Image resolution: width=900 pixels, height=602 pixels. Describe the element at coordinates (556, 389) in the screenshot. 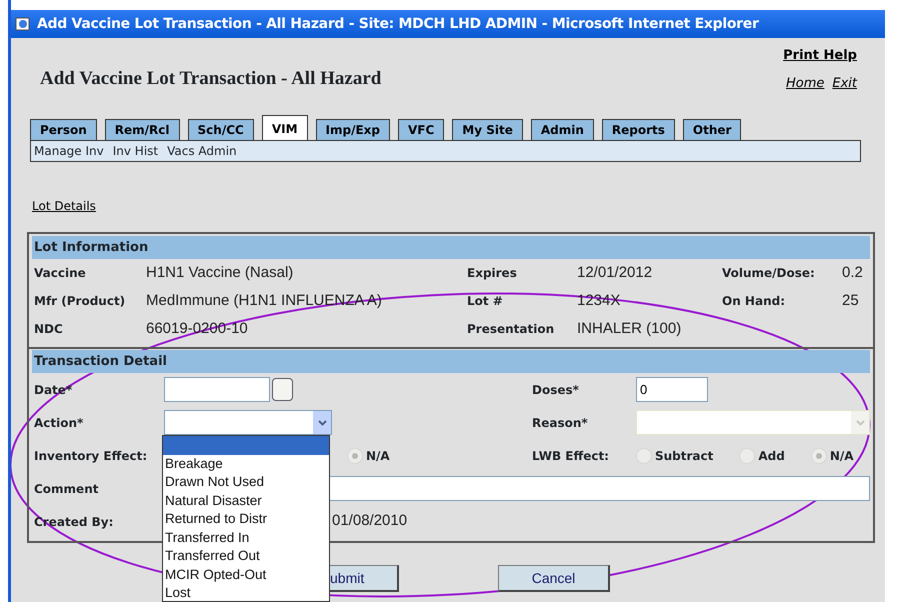

I see `field-label: Doses*` at that location.